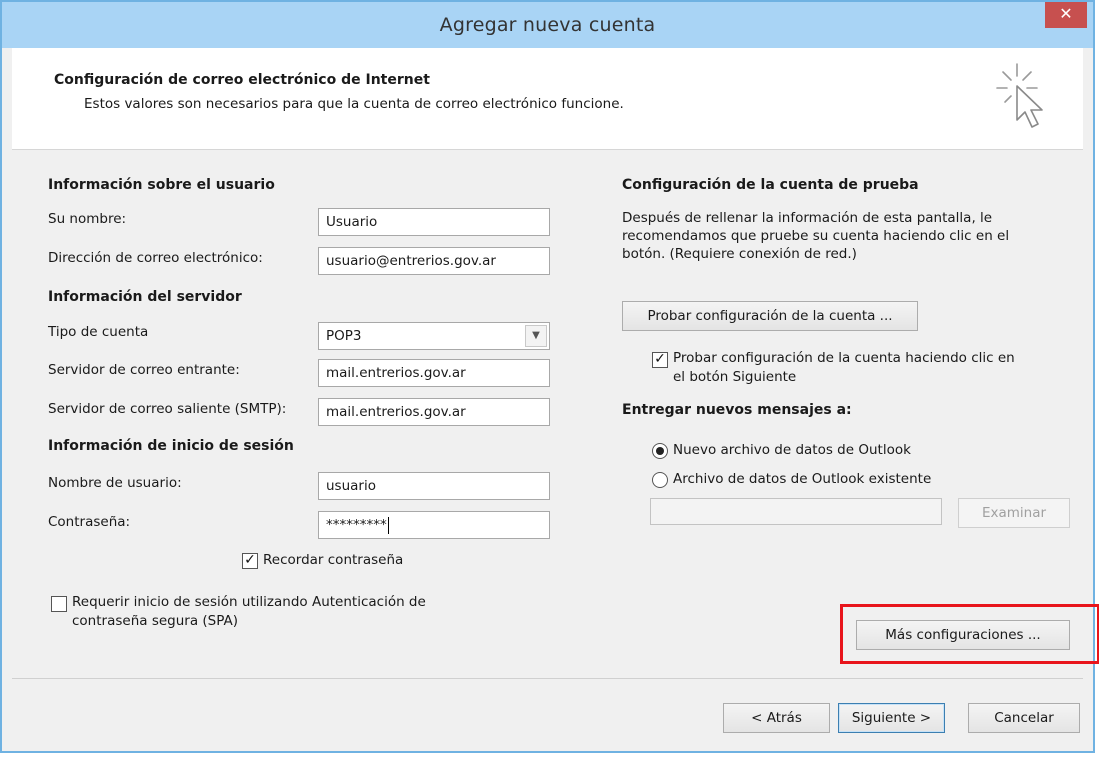 This screenshot has width=1099, height=757. Describe the element at coordinates (145, 297) in the screenshot. I see `server-info-heading: Información del servidor` at that location.